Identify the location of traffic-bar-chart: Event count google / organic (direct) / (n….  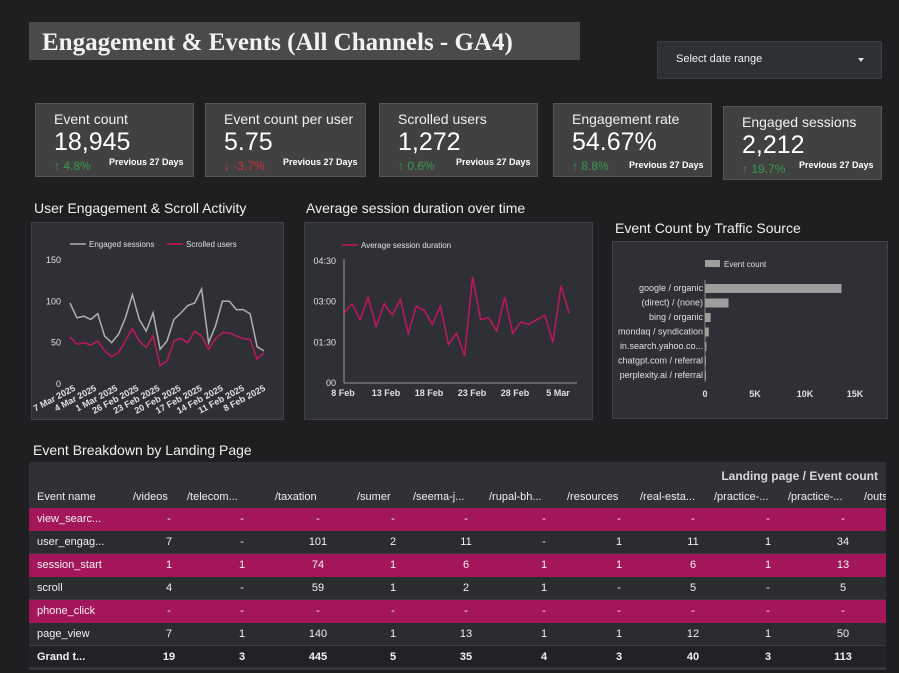
(741, 329).